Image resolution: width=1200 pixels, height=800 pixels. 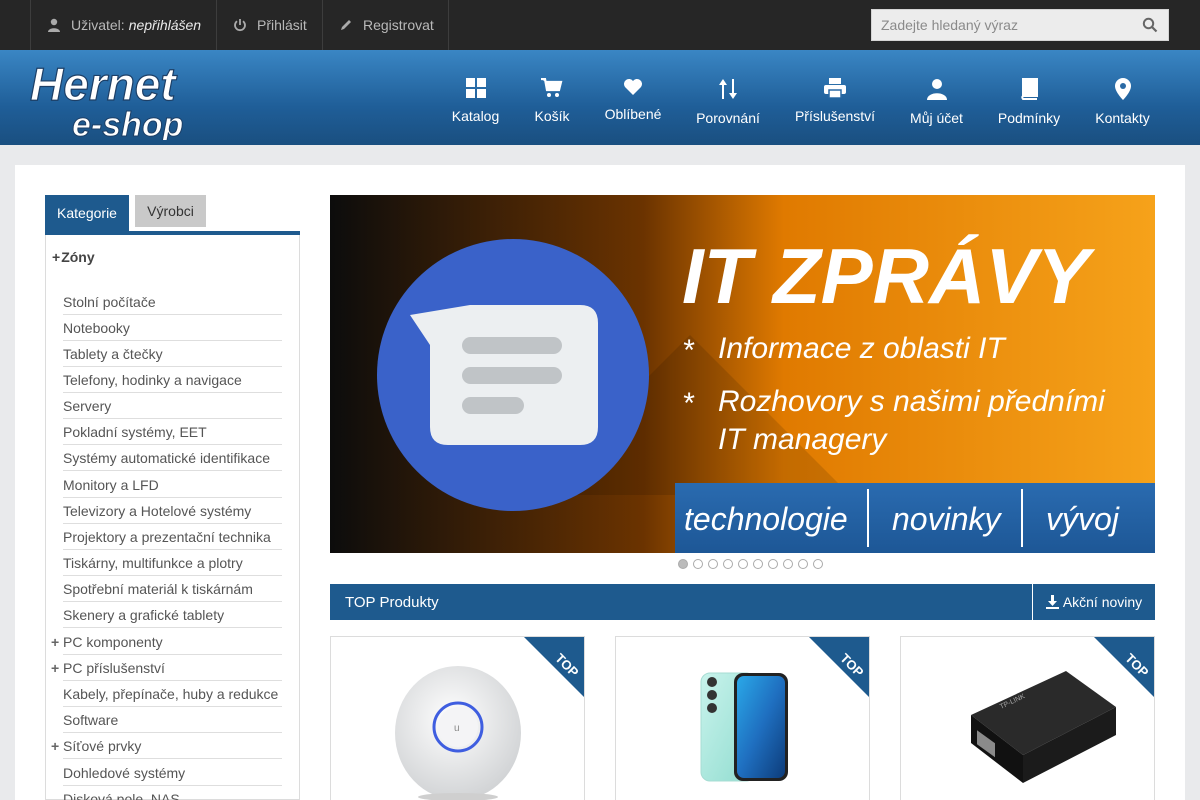 I want to click on nav-kontakty: Kontakty, so click(x=1122, y=97).